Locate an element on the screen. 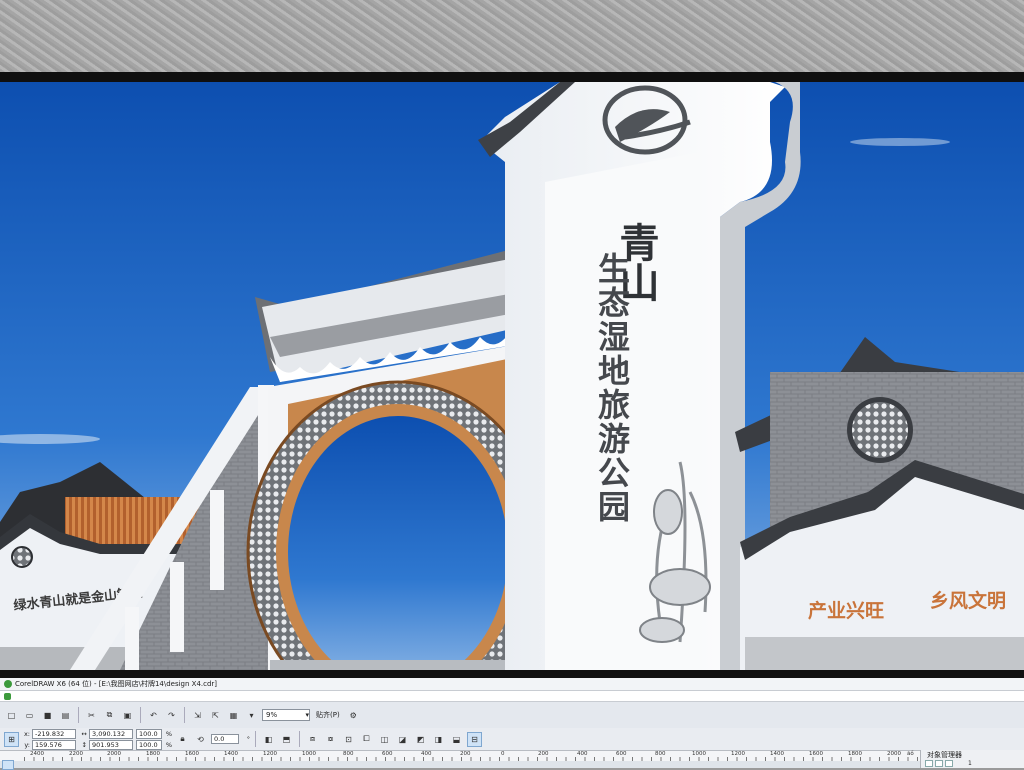  scale-y-input: 100.0 is located at coordinates (149, 744).